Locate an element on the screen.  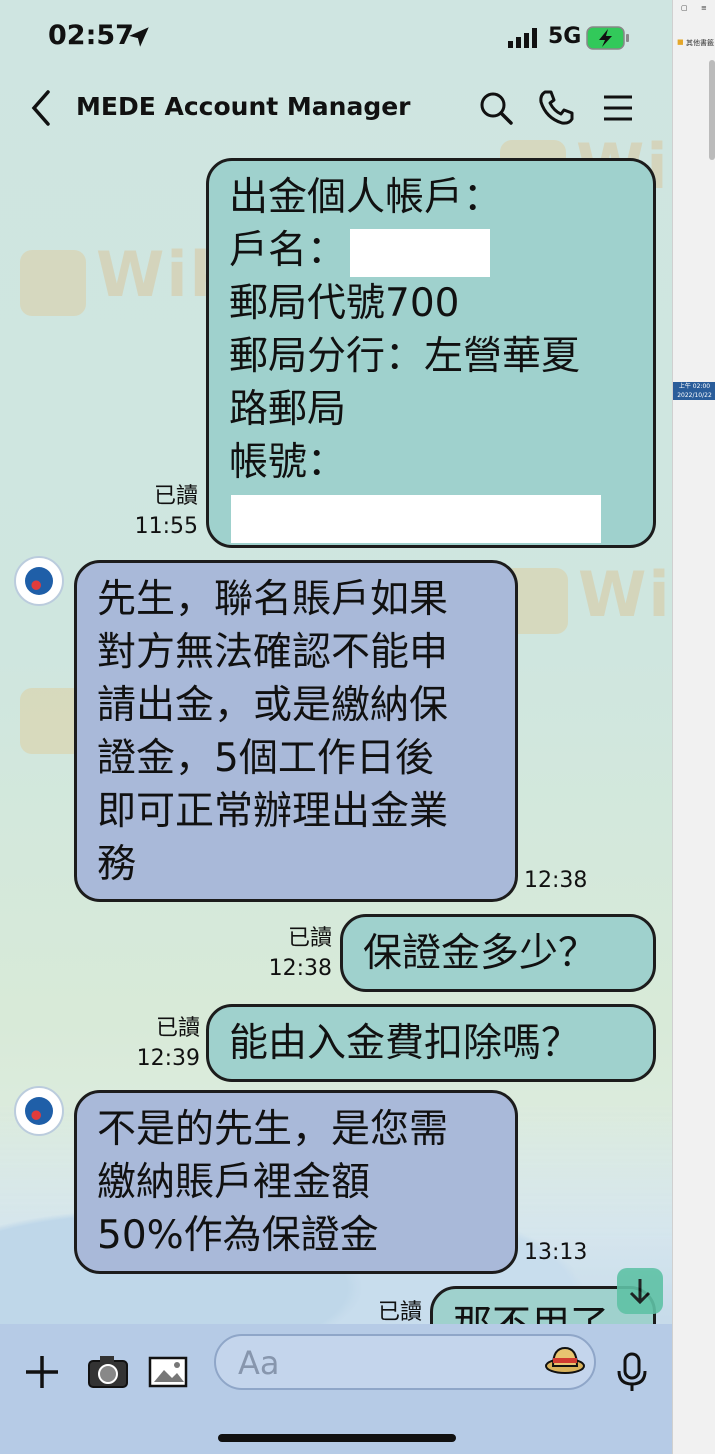
message-line: 對方無法確認不能申 is located at coordinates (273, 652).